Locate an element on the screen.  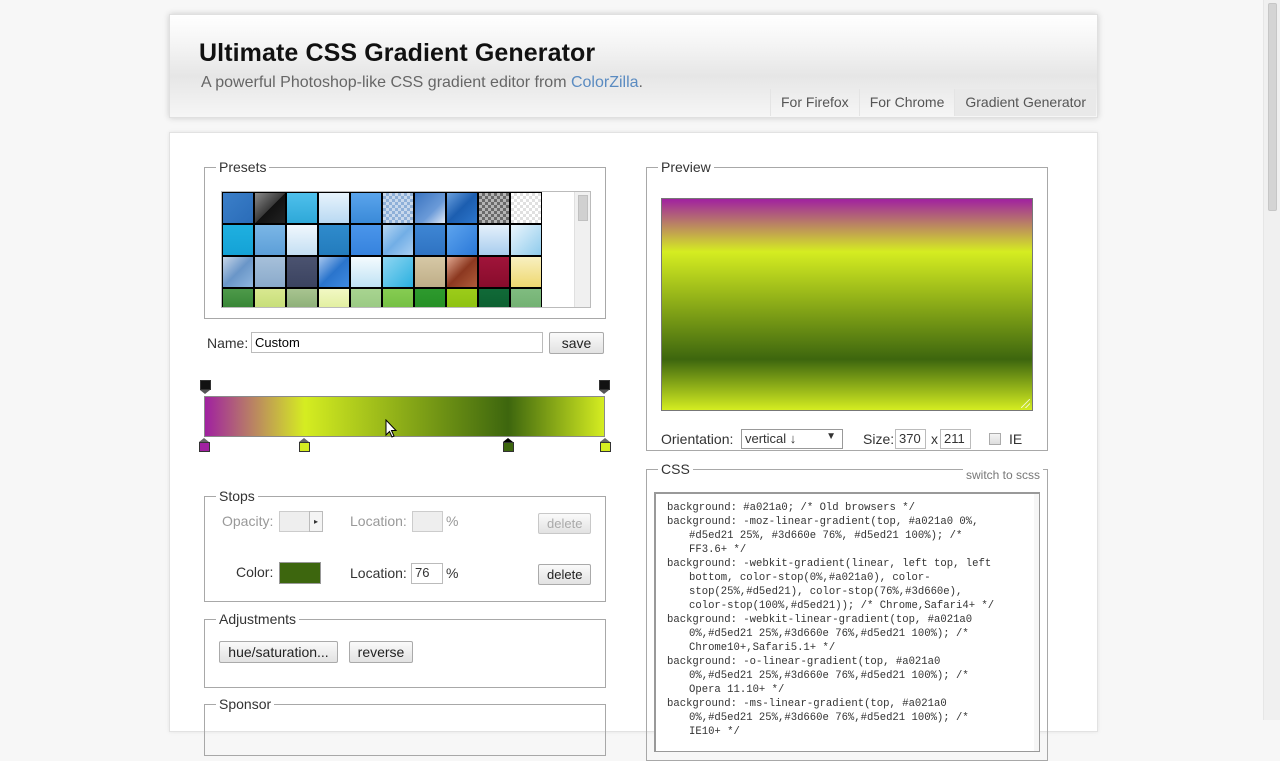
page-scrollbar is located at coordinates (1271, 360).